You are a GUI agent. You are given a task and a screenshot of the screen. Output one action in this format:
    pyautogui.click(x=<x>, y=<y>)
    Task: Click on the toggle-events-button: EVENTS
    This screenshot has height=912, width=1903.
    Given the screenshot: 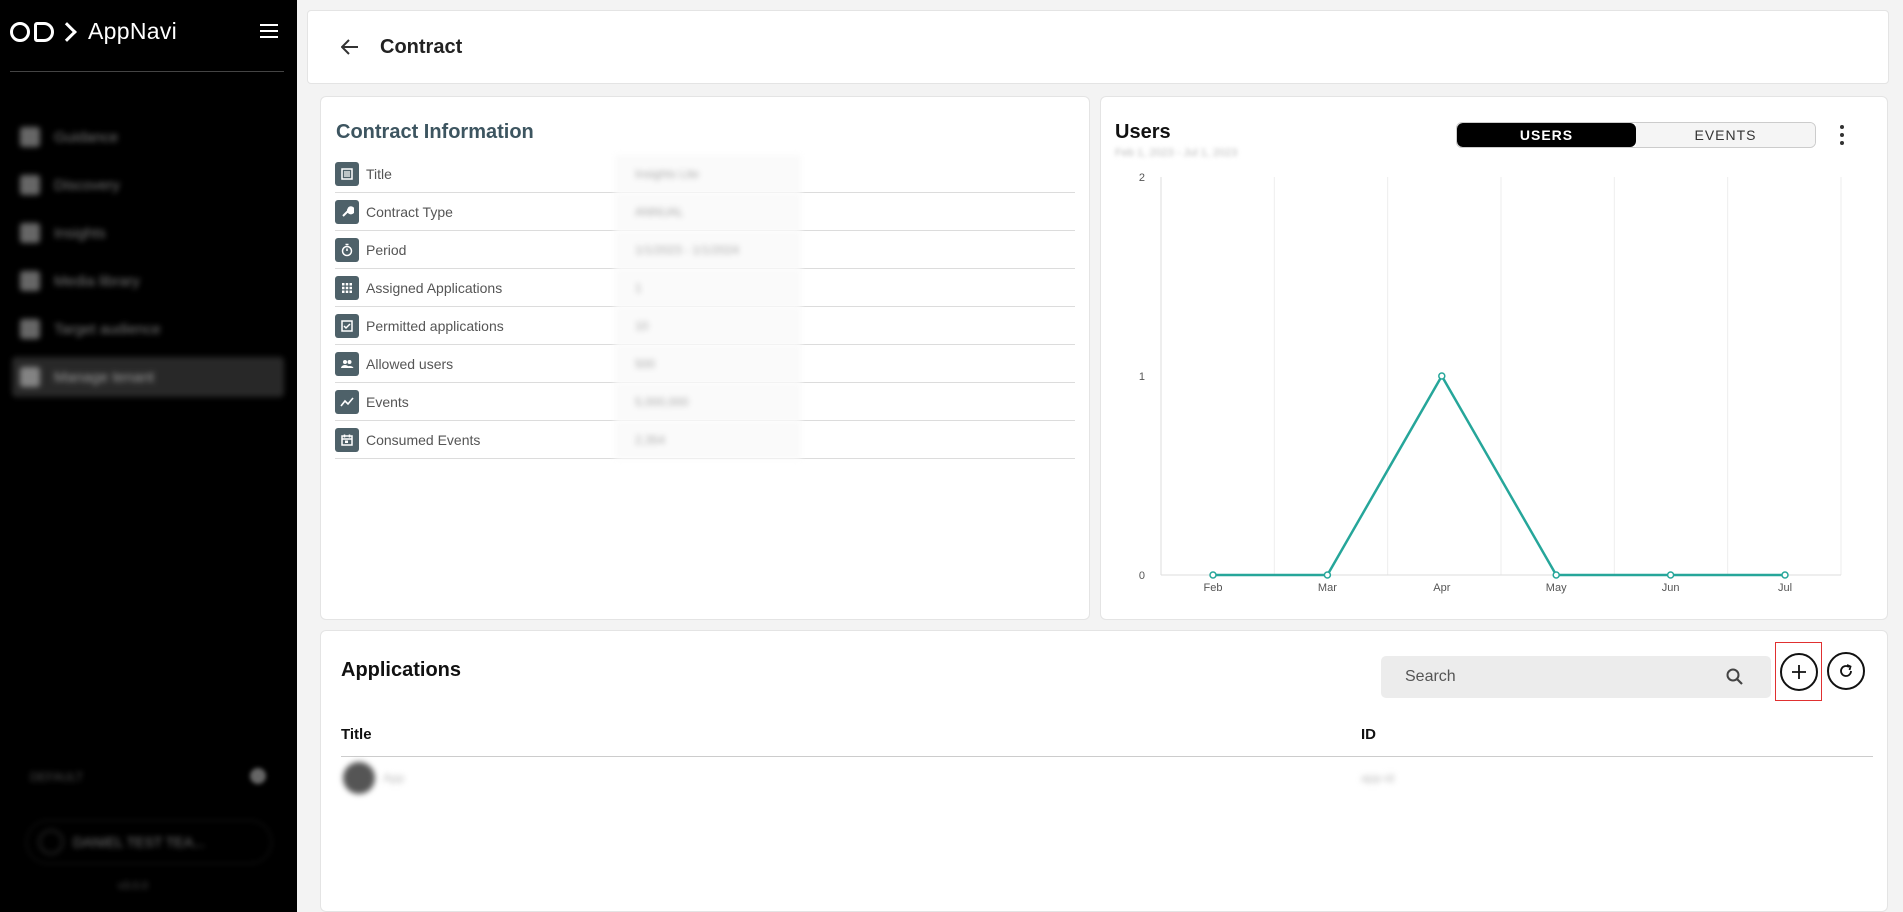 What is the action you would take?
    pyautogui.click(x=1725, y=135)
    